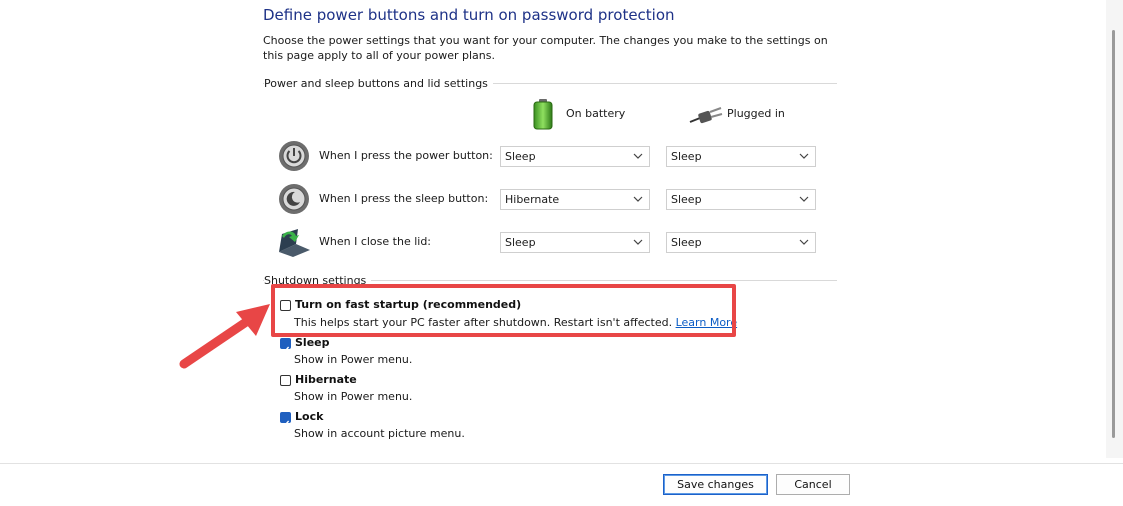  Describe the element at coordinates (375, 241) in the screenshot. I see `row-label-close-lid: When I close the lid:` at that location.